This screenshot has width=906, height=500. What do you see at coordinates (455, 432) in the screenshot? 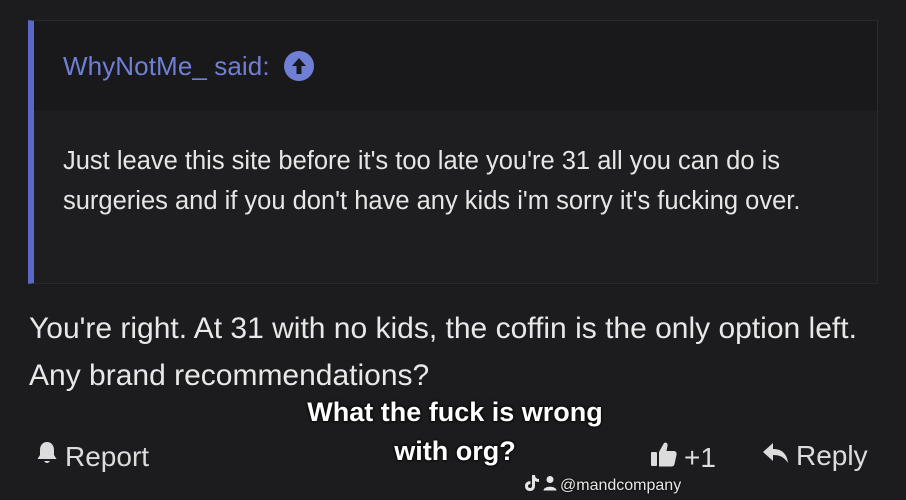
I see `video-caption-overlay: What the fuck is wrong with org?` at bounding box center [455, 432].